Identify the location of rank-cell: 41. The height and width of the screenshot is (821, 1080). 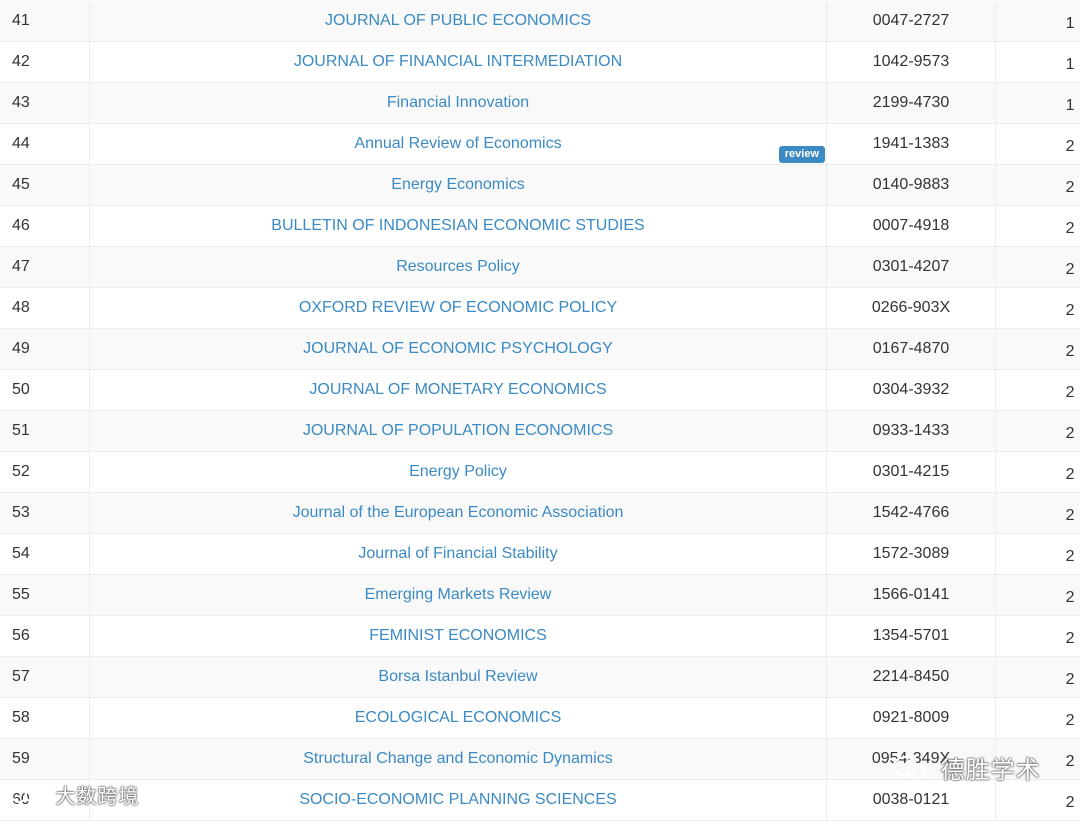
(45, 21).